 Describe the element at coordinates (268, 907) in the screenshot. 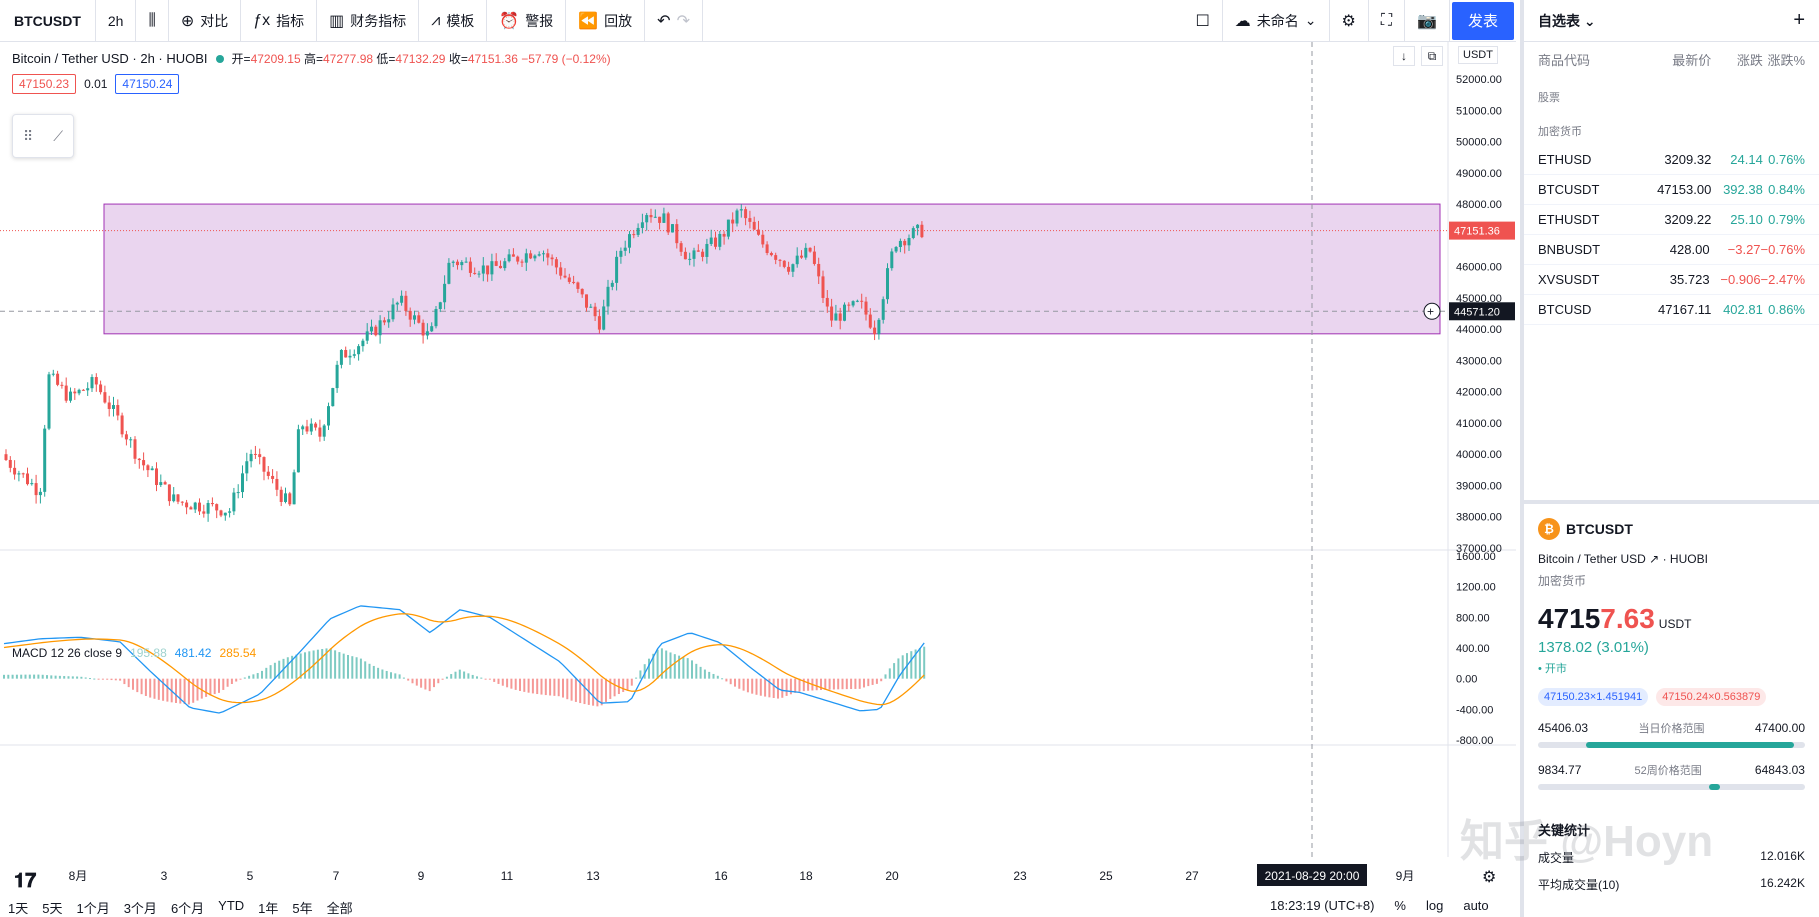

I see `range-button: 1年` at that location.